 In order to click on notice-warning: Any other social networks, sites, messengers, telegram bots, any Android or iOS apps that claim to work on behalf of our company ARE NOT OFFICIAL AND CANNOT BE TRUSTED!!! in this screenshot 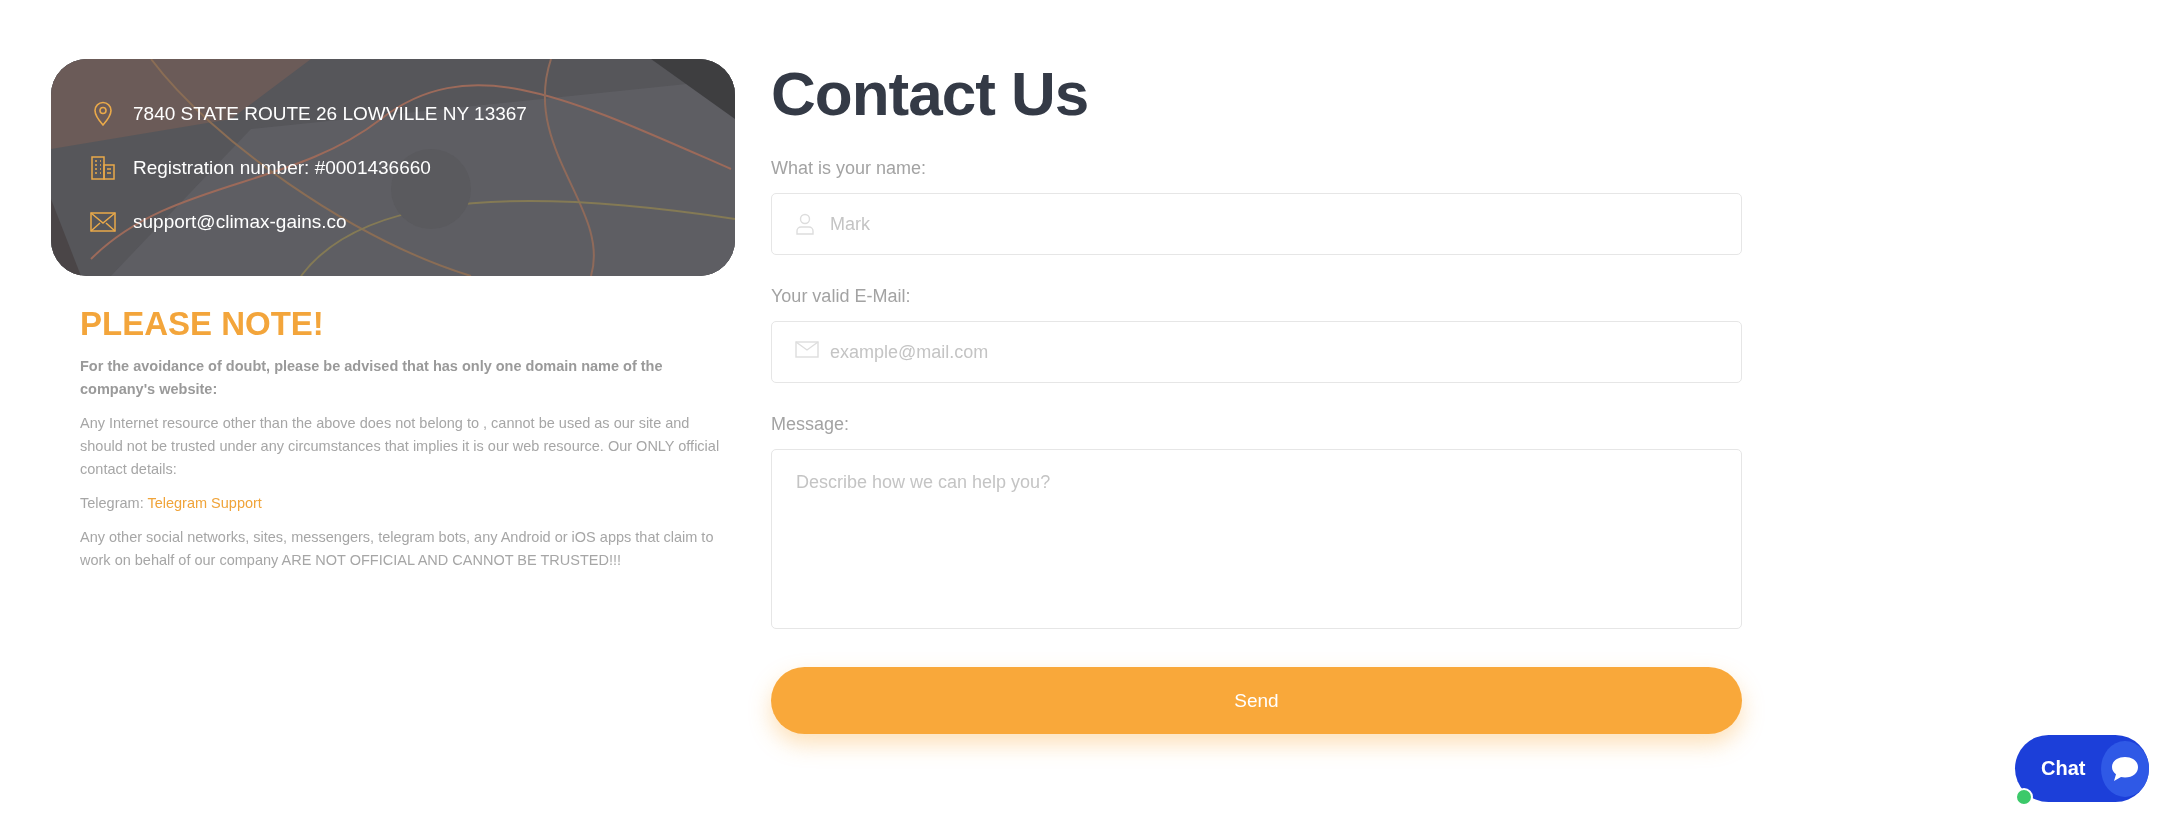, I will do `click(397, 549)`.